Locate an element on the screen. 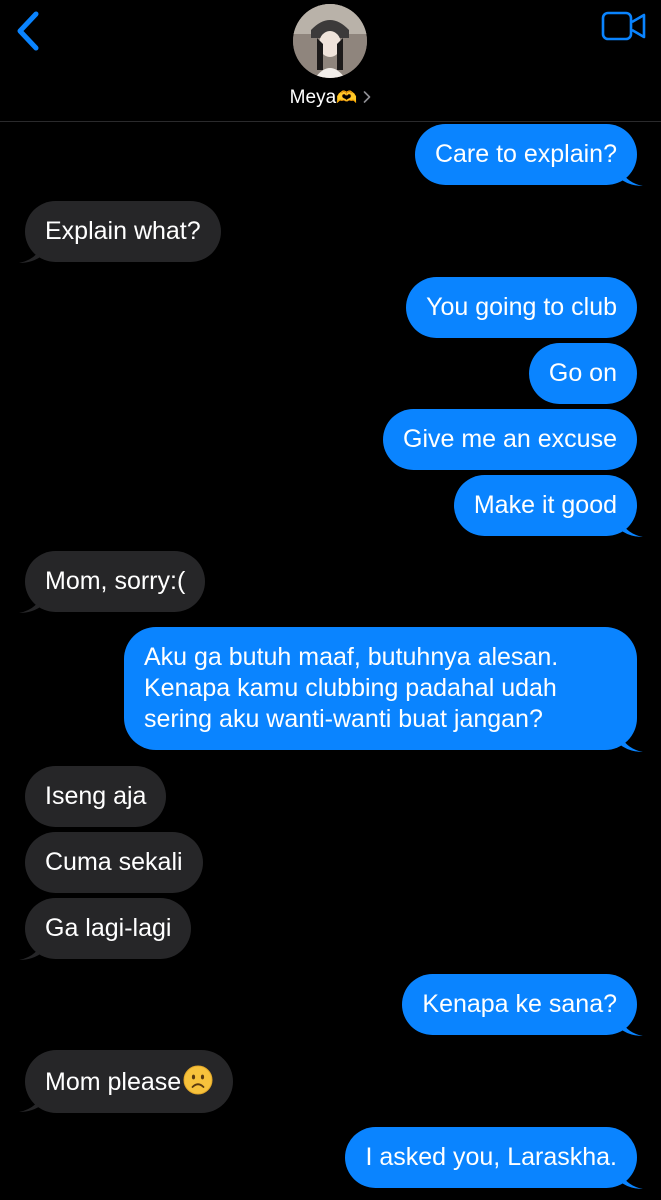 This screenshot has width=661, height=1200. message-text: Iseng aja is located at coordinates (96, 796).